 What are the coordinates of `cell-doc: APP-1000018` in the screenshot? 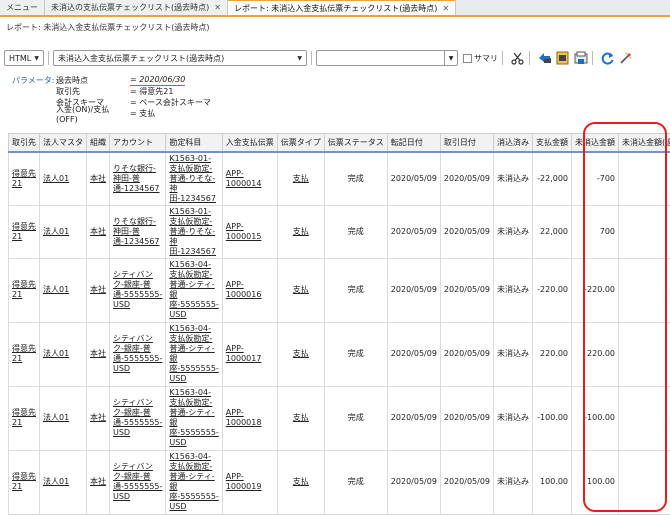 It's located at (249, 418).